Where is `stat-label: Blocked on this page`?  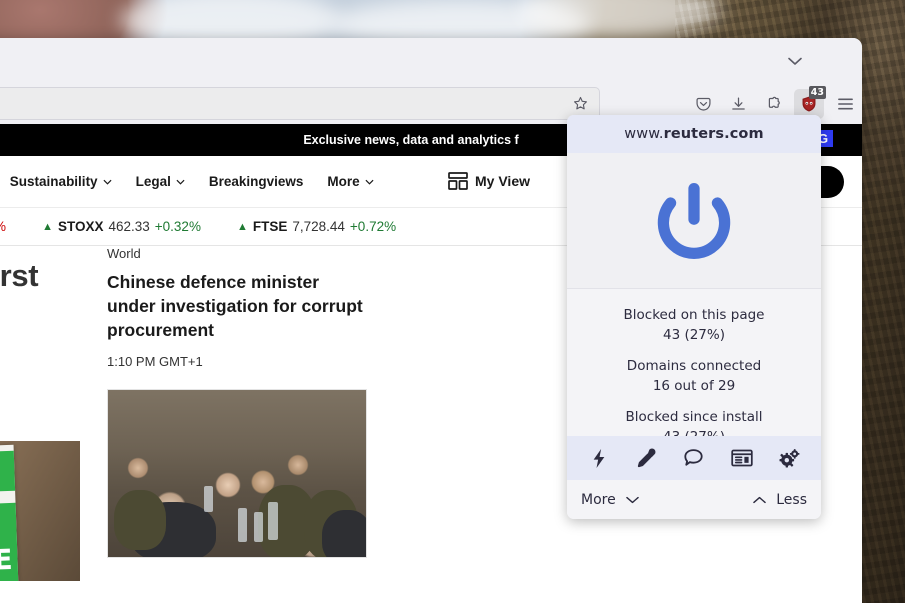
stat-label: Blocked on this page is located at coordinates (694, 315).